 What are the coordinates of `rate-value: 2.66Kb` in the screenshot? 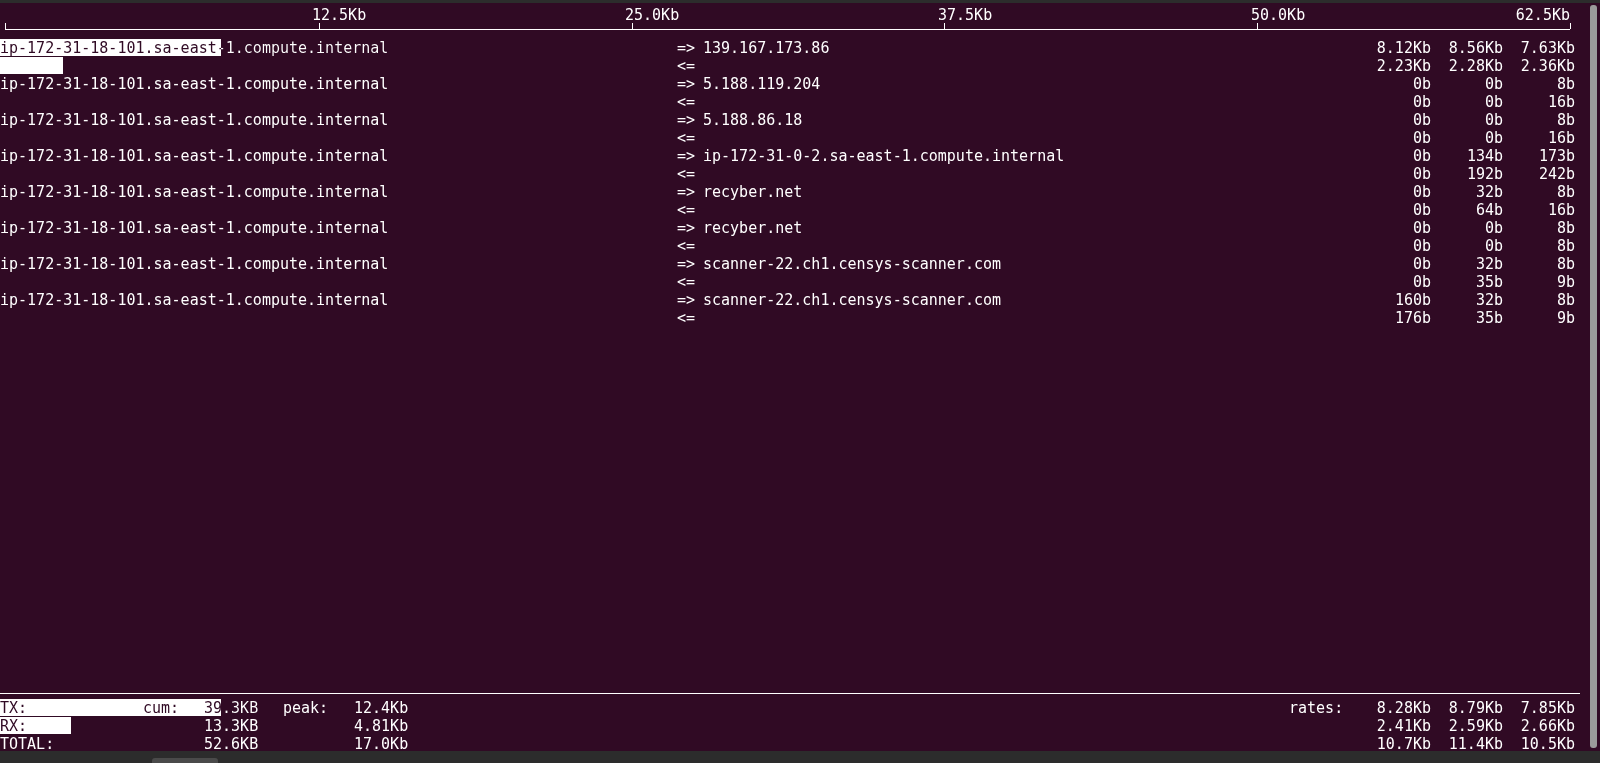 It's located at (1547, 726).